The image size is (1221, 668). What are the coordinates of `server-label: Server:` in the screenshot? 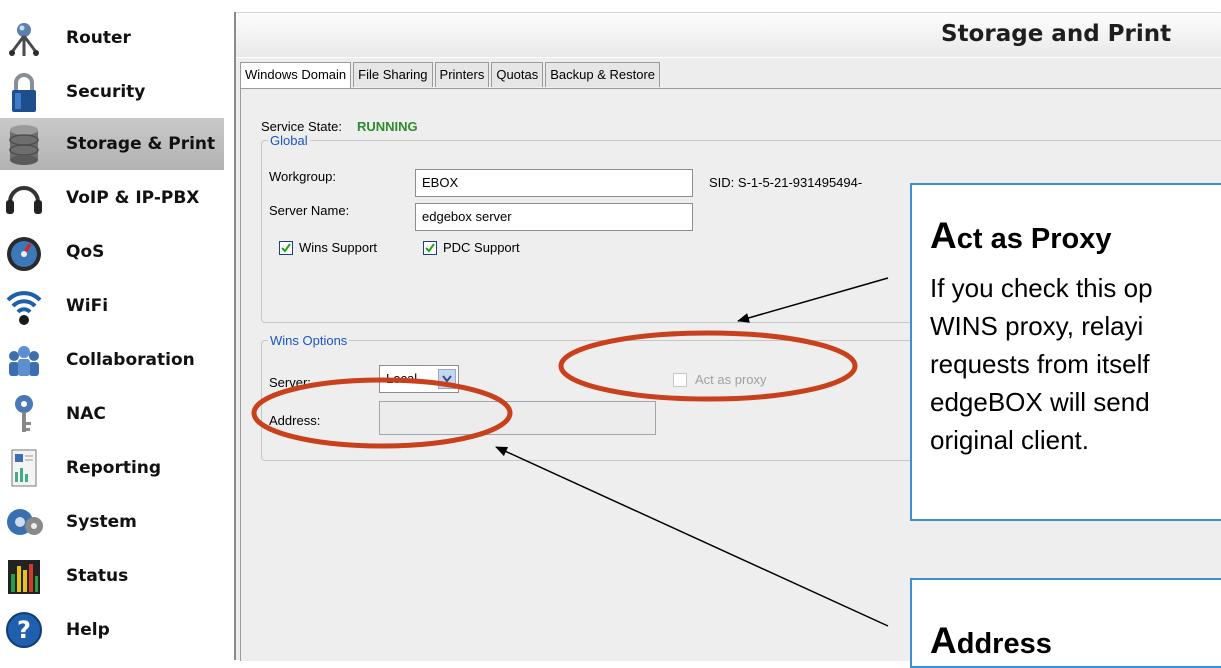 It's located at (290, 382).